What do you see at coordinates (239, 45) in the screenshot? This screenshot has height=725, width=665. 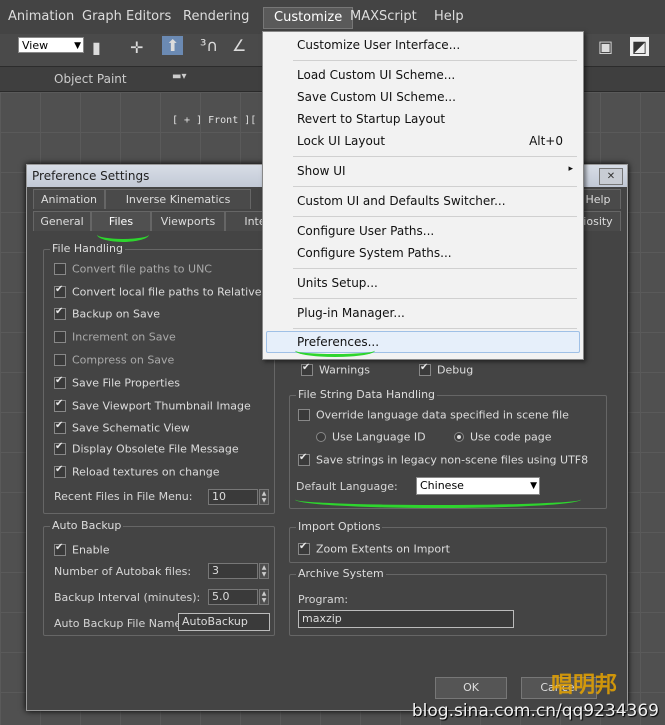 I see `angle-snap-icon: ∠` at bounding box center [239, 45].